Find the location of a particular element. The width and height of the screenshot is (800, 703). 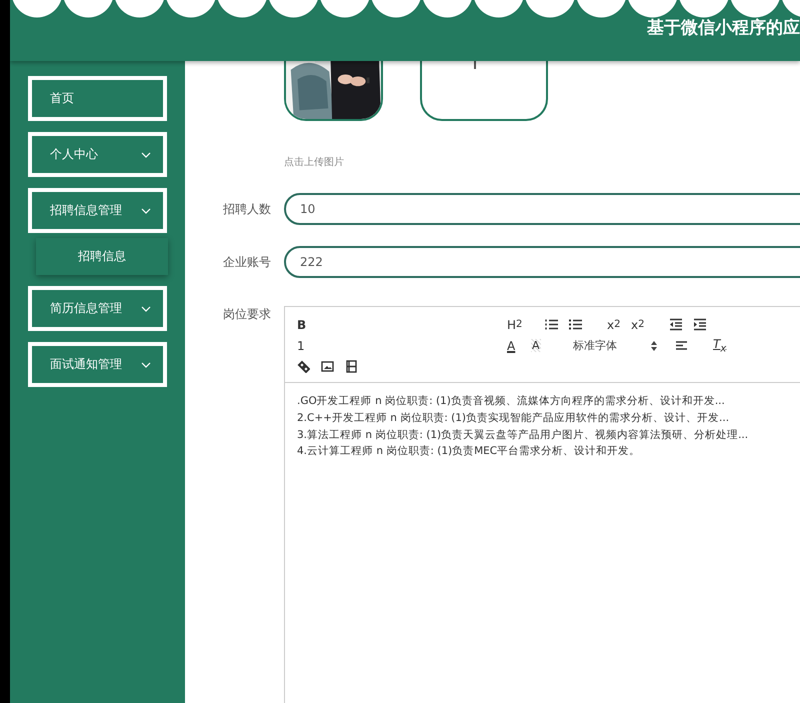

bullet-list-icon is located at coordinates (575, 324).